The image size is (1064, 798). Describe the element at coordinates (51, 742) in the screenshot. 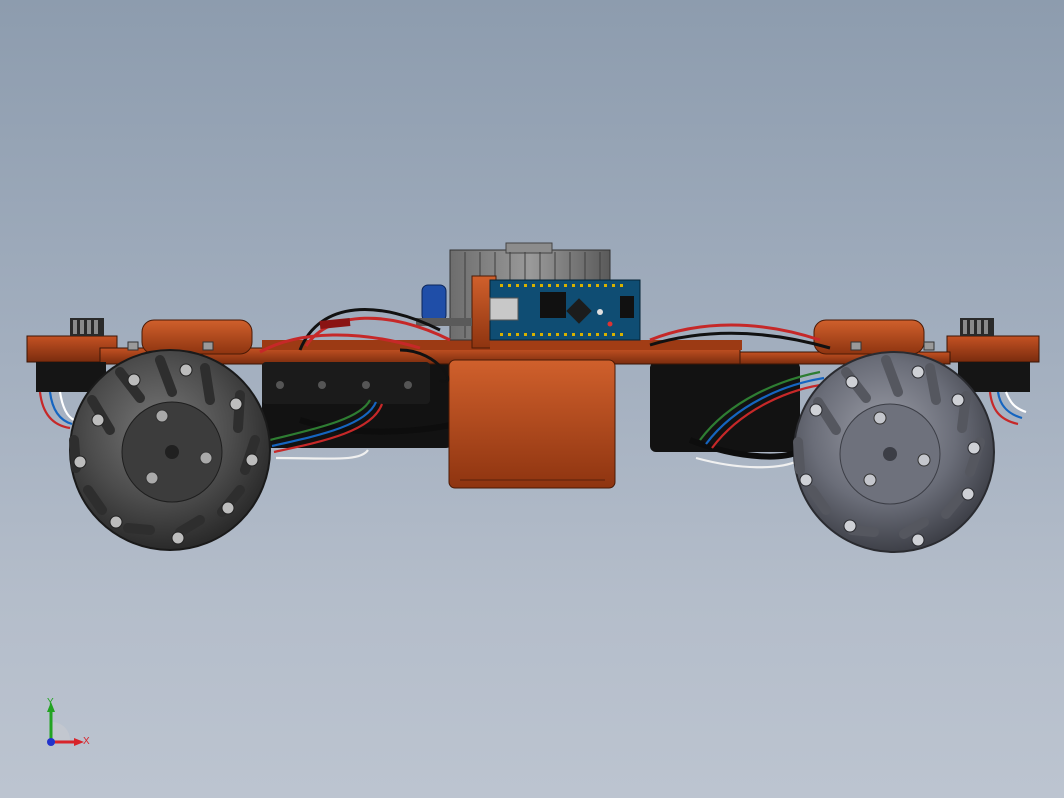

I see `z-axis-dot` at that location.